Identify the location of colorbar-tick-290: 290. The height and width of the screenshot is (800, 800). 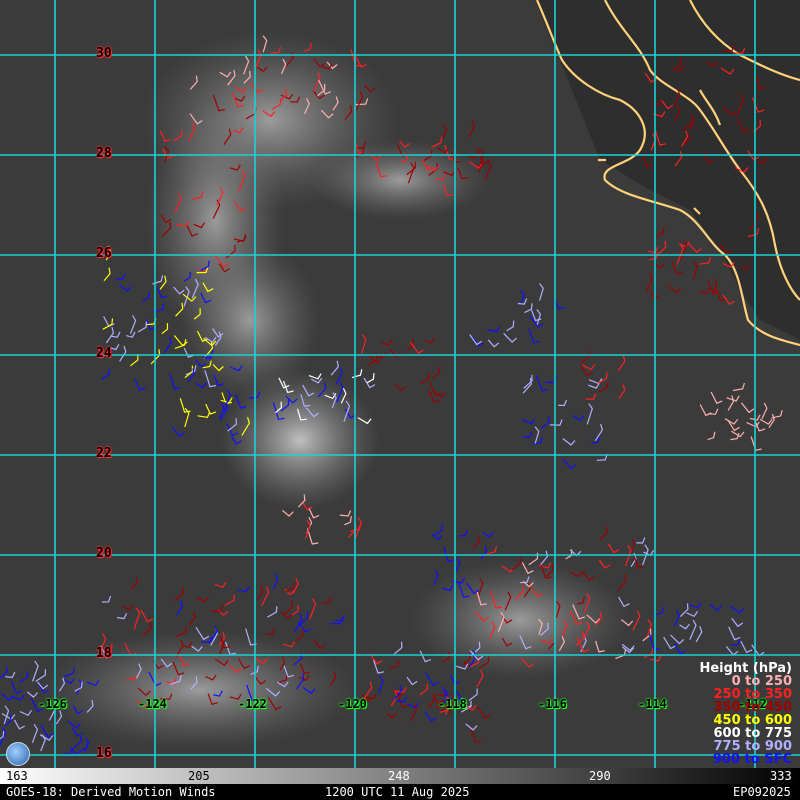
(600, 776).